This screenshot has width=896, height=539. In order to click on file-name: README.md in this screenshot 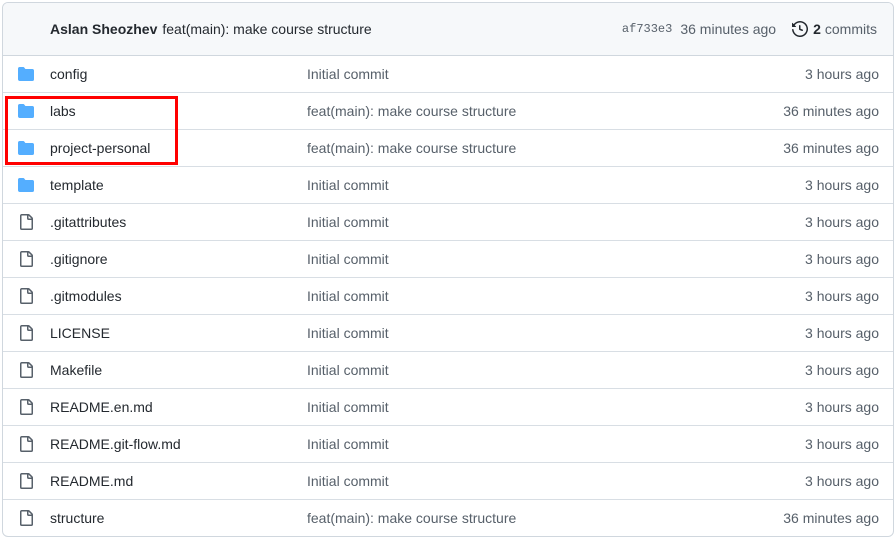, I will do `click(91, 481)`.